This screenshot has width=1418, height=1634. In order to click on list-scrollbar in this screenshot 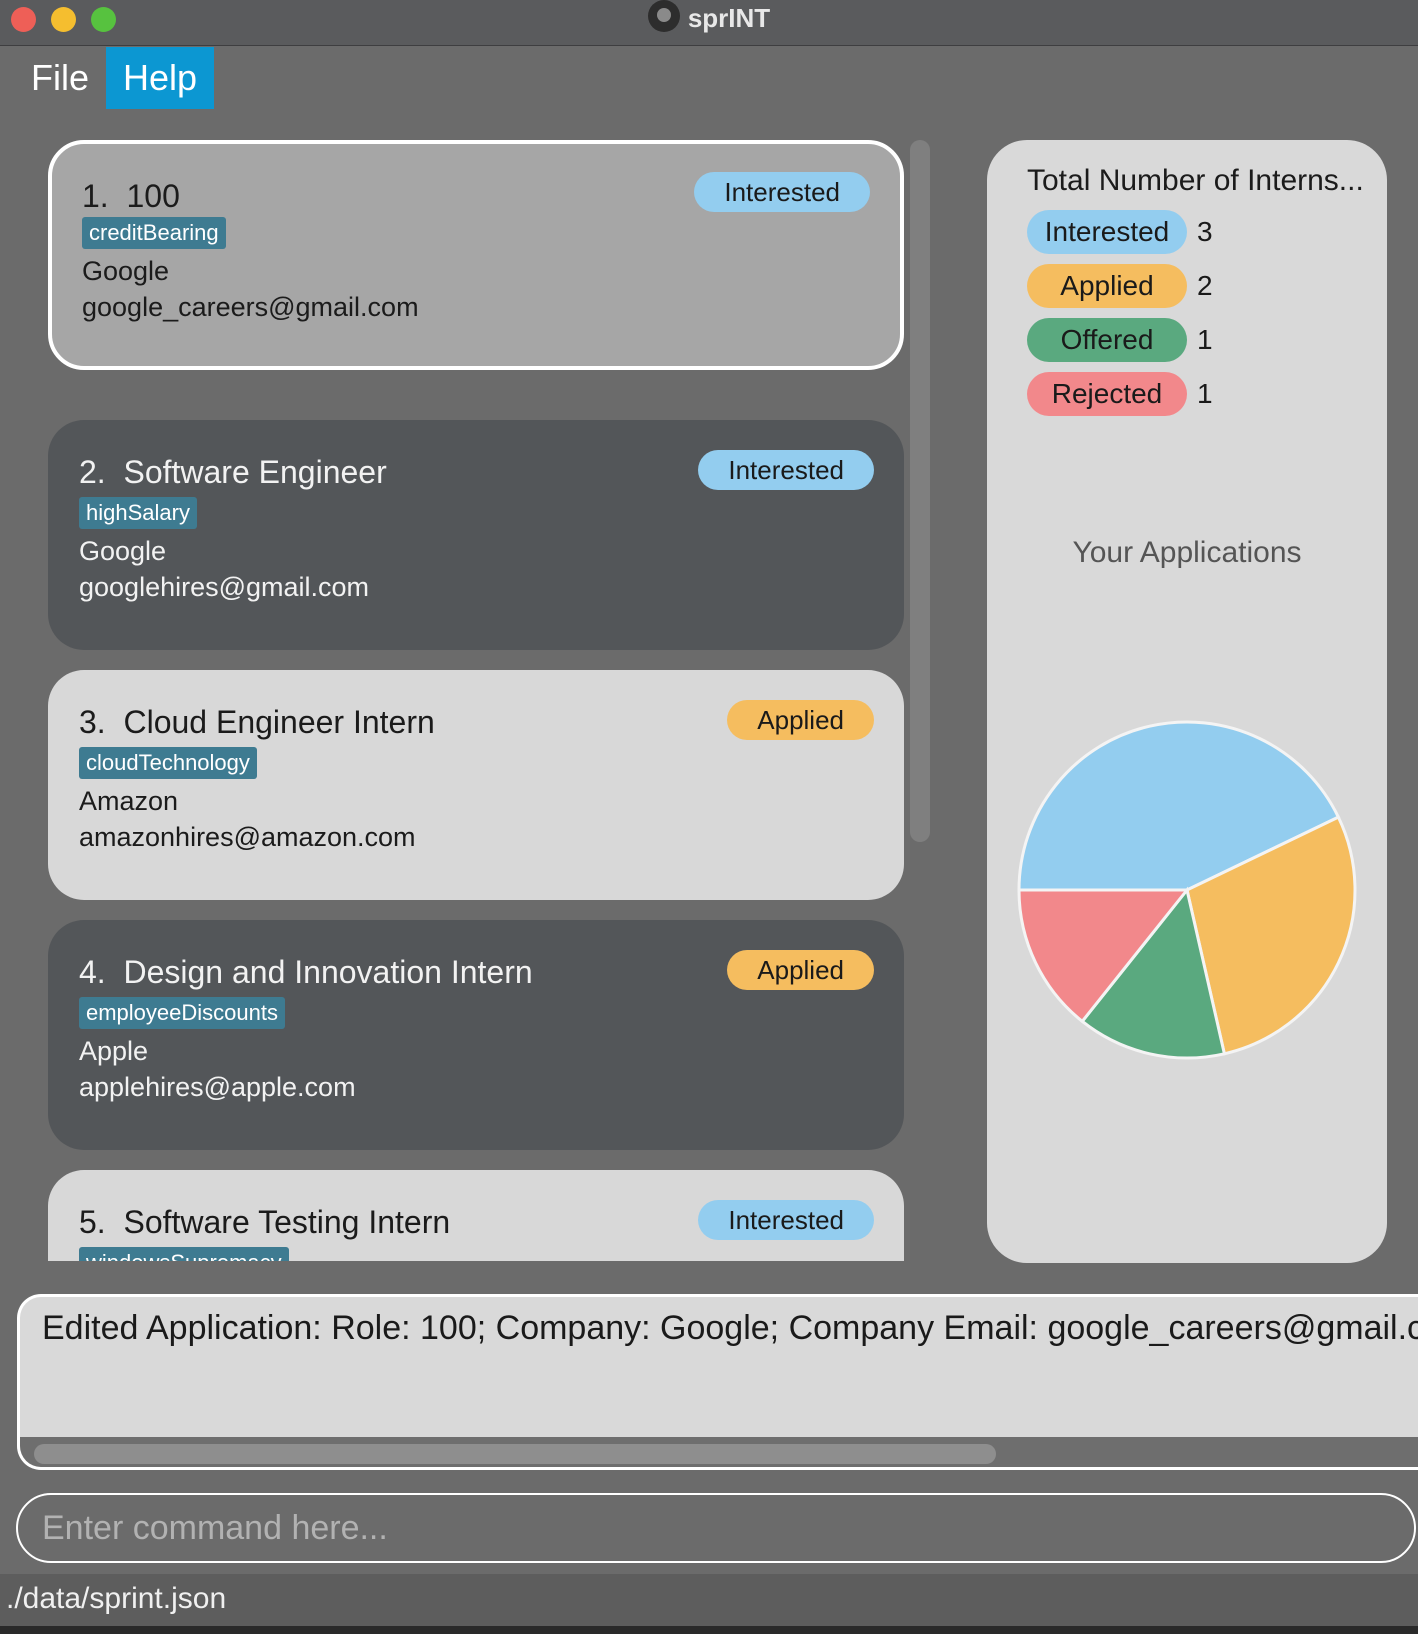, I will do `click(920, 491)`.